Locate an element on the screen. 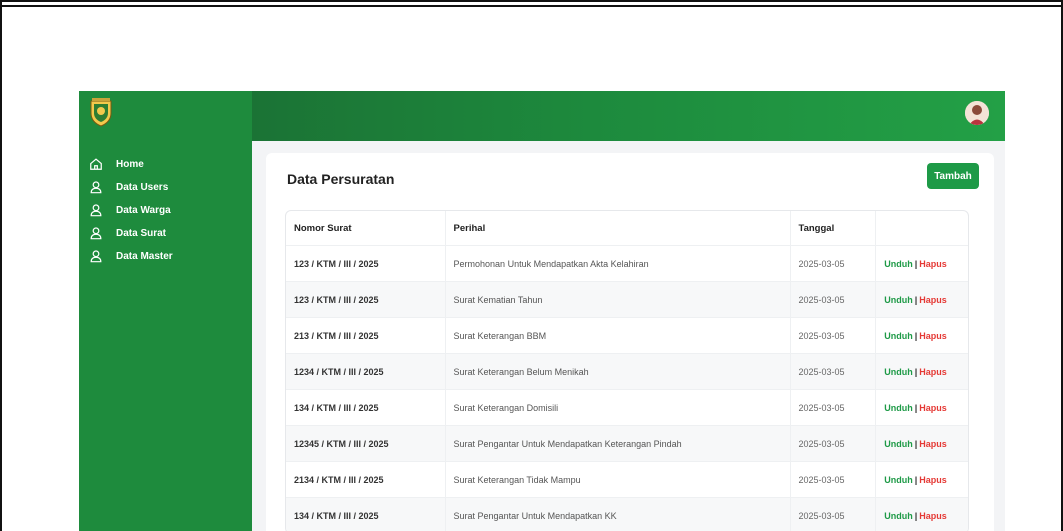 The width and height of the screenshot is (1063, 531). sidebar-item-data-warga: Data Warga is located at coordinates (165, 210).